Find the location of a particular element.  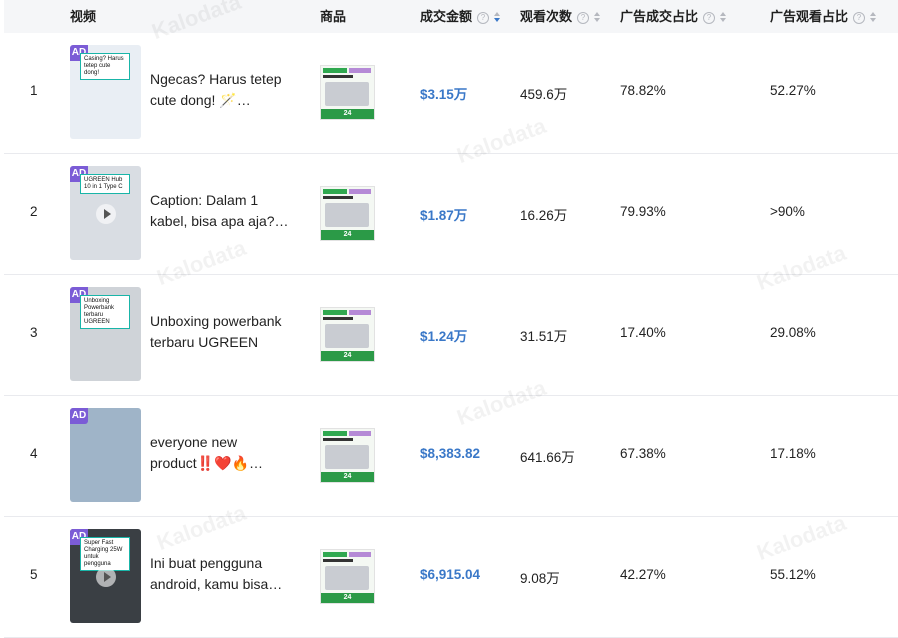

row-index: 4 is located at coordinates (34, 453).